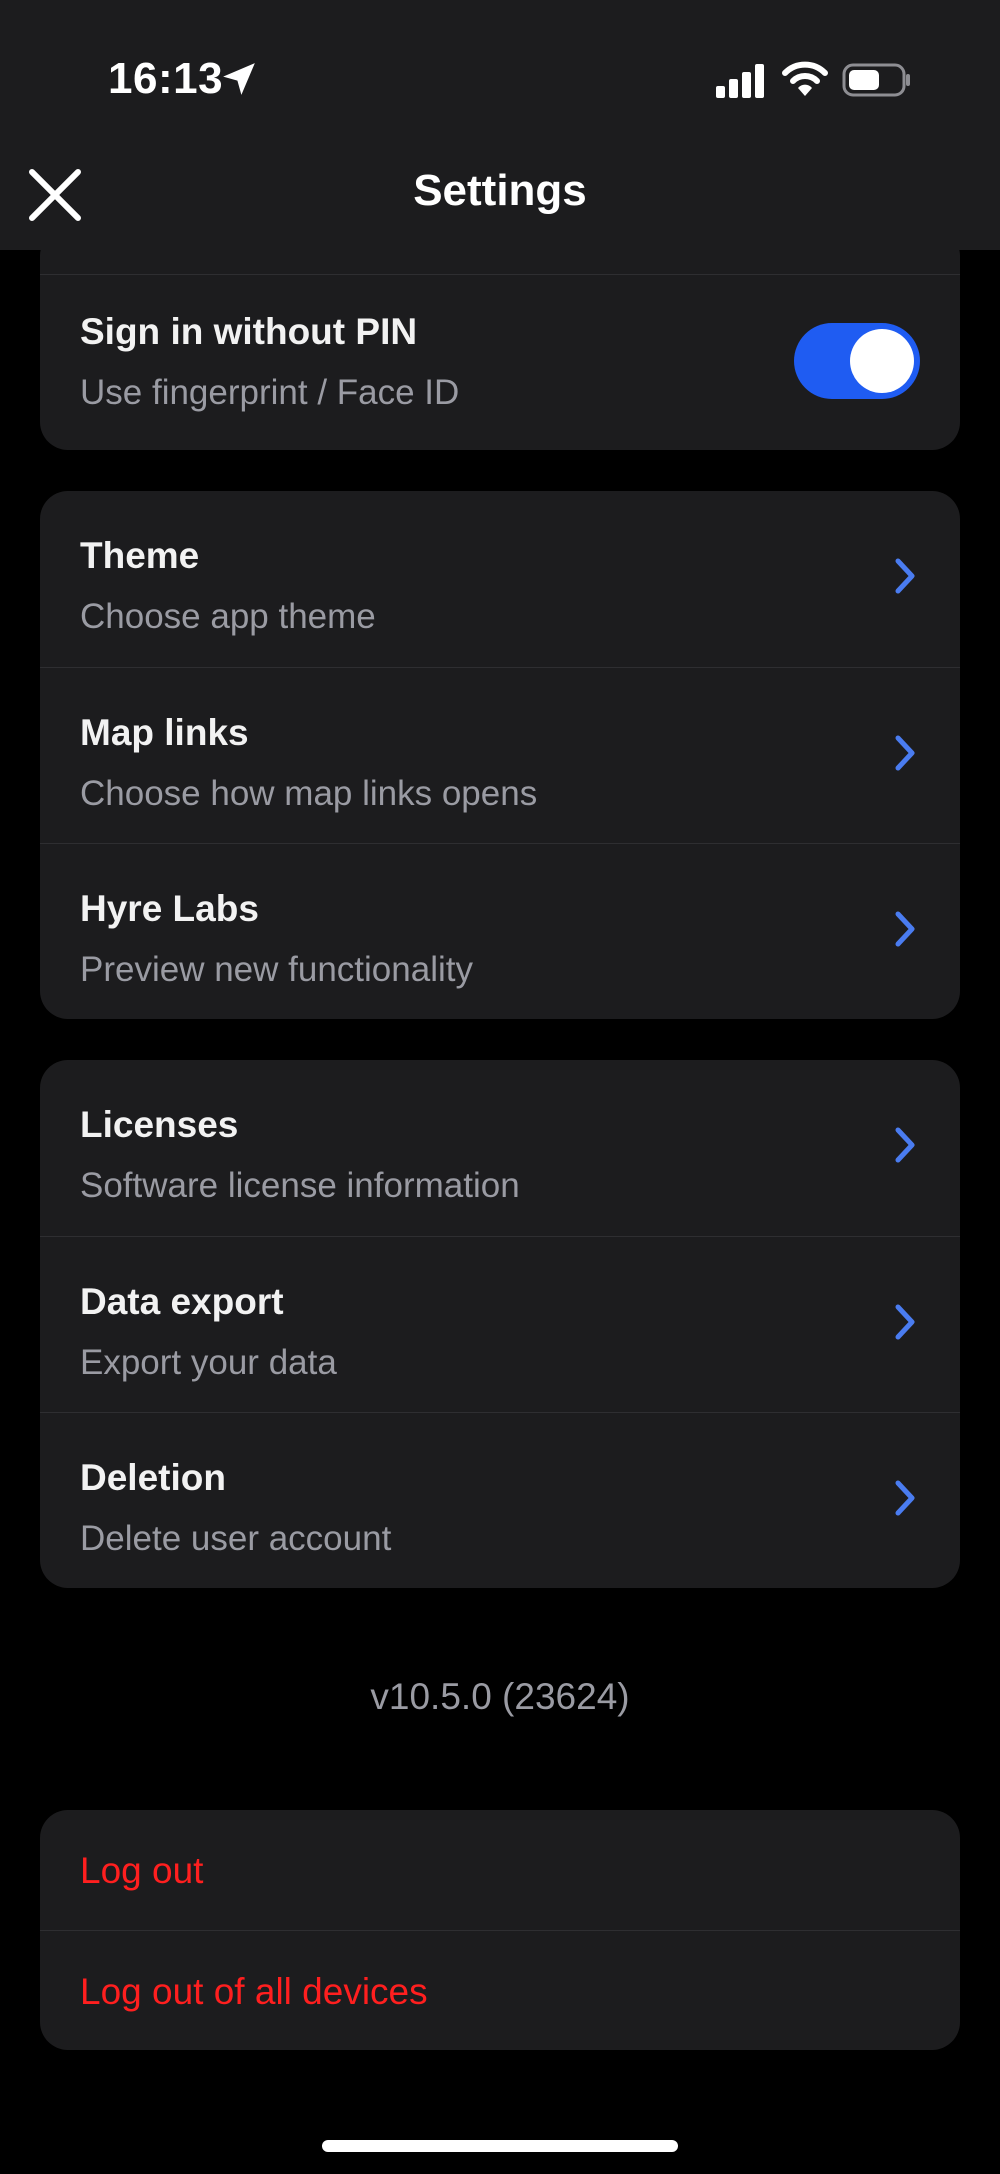  What do you see at coordinates (882, 361) in the screenshot?
I see `toggle-knob` at bounding box center [882, 361].